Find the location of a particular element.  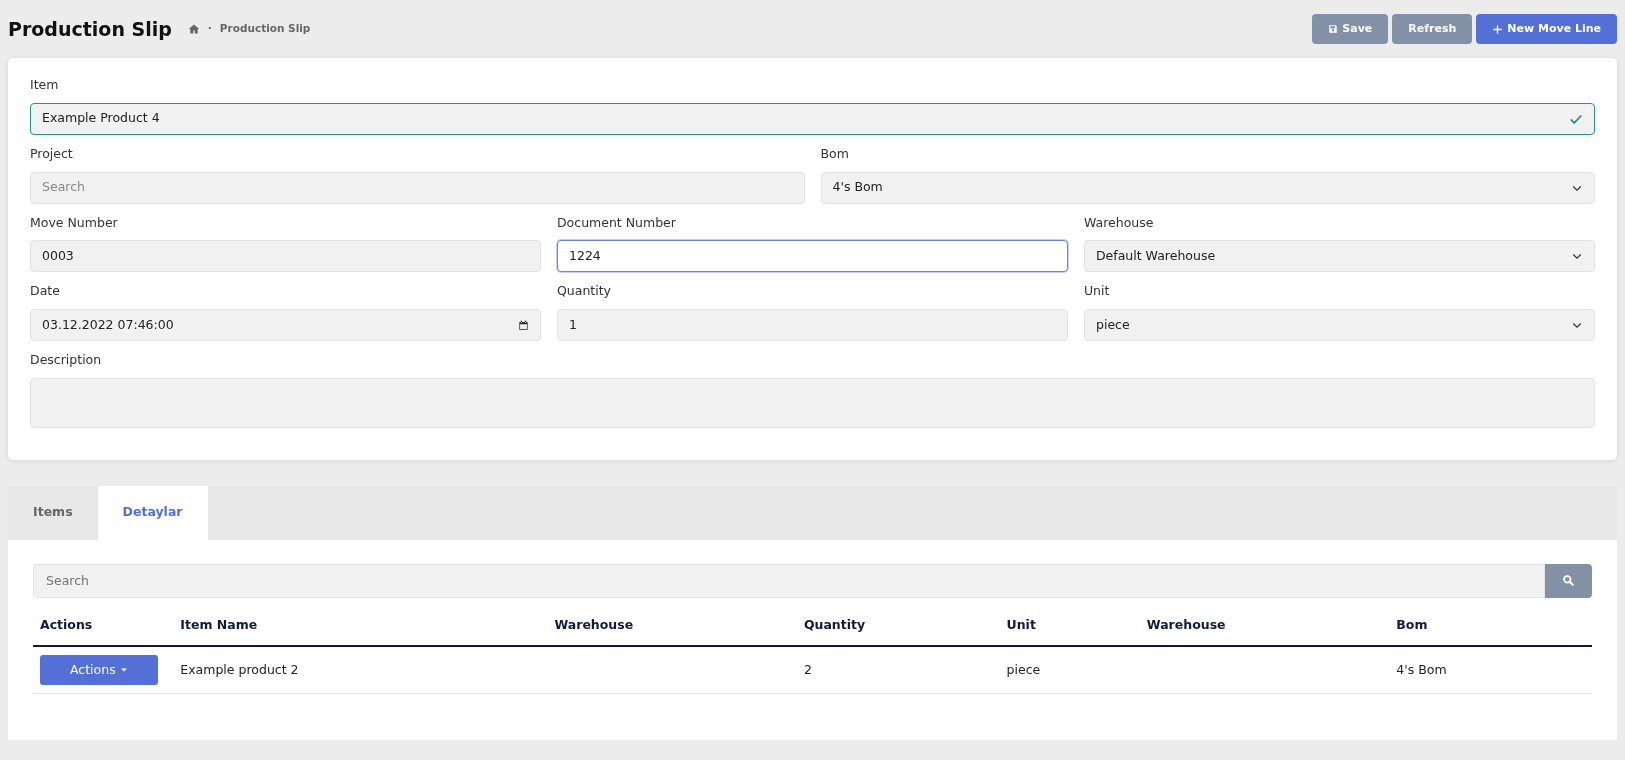

field-label: Description is located at coordinates (66, 360).